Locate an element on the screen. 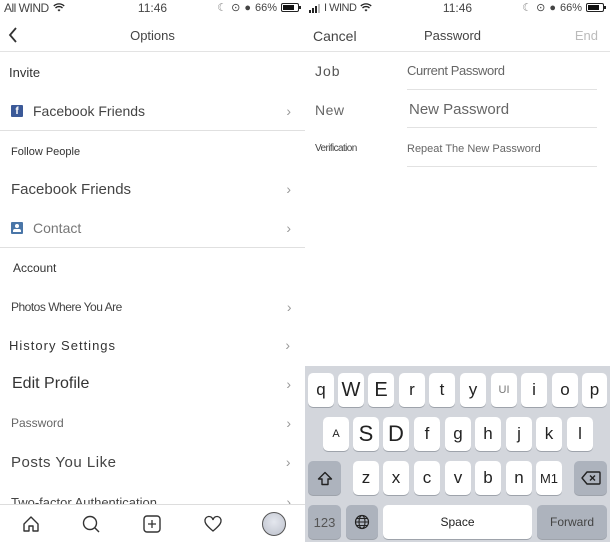  key-s: S is located at coordinates (366, 434).